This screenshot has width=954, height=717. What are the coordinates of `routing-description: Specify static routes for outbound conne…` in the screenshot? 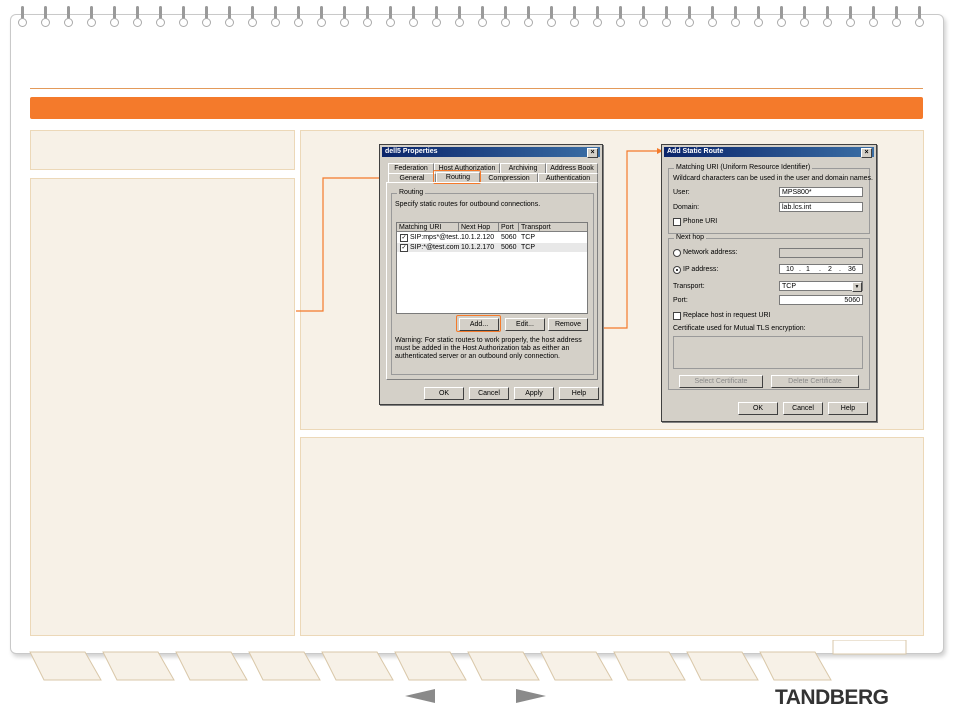 It's located at (468, 204).